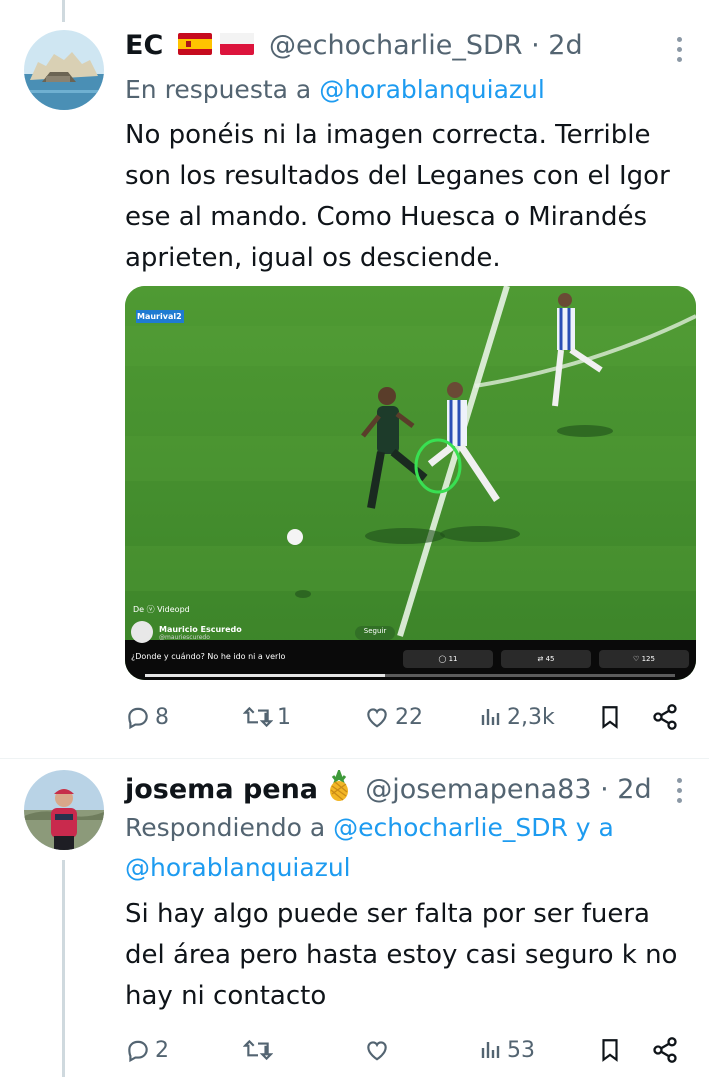  What do you see at coordinates (144, 45) in the screenshot?
I see `author-name: EC` at bounding box center [144, 45].